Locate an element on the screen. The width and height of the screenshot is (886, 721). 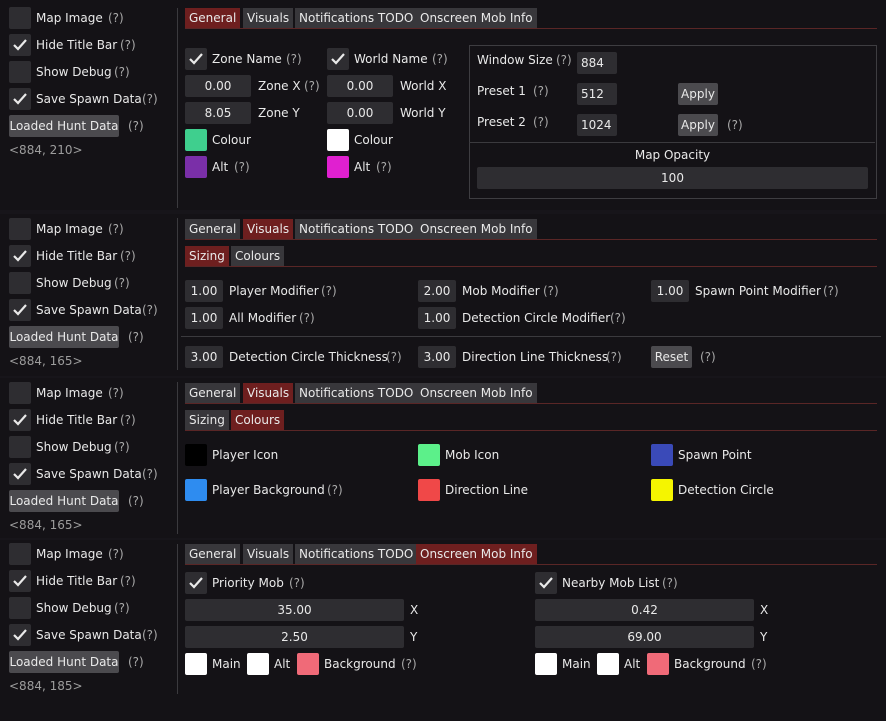
zone-x-input: 0.00 is located at coordinates (218, 86).